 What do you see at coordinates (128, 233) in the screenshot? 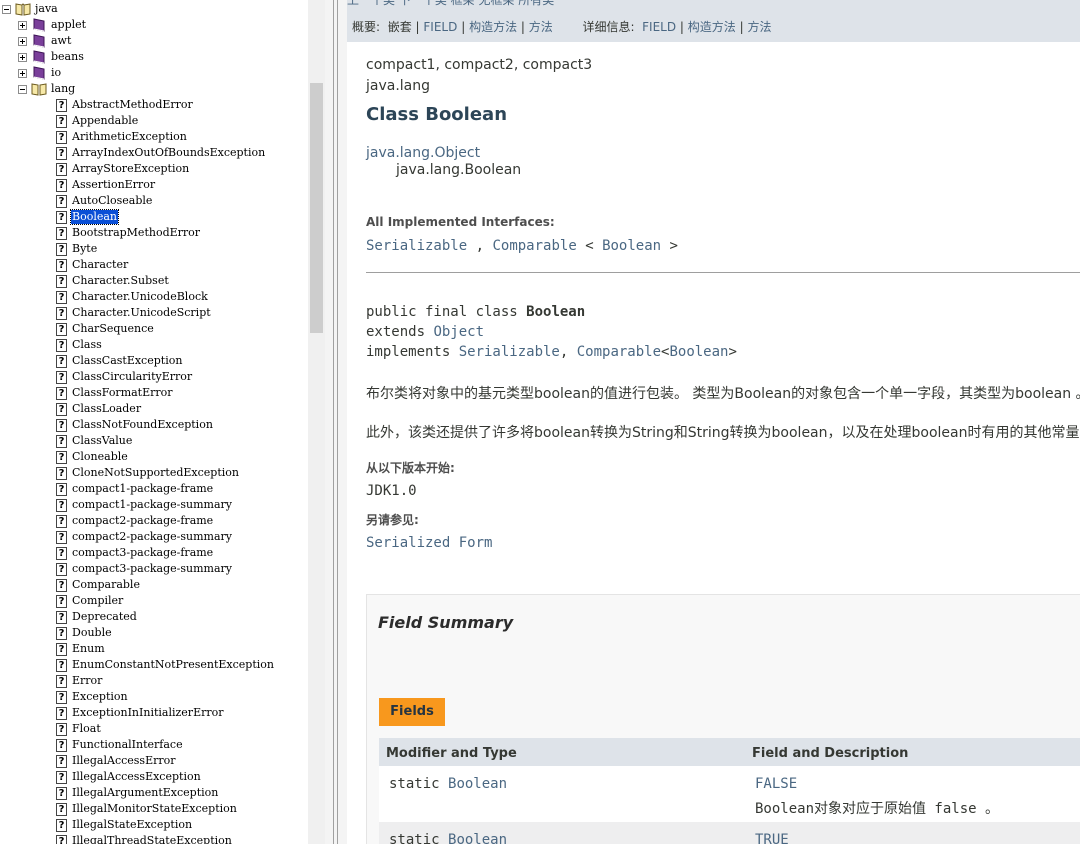
I see `tree-class-item: ? BootstrapMethodError` at bounding box center [128, 233].